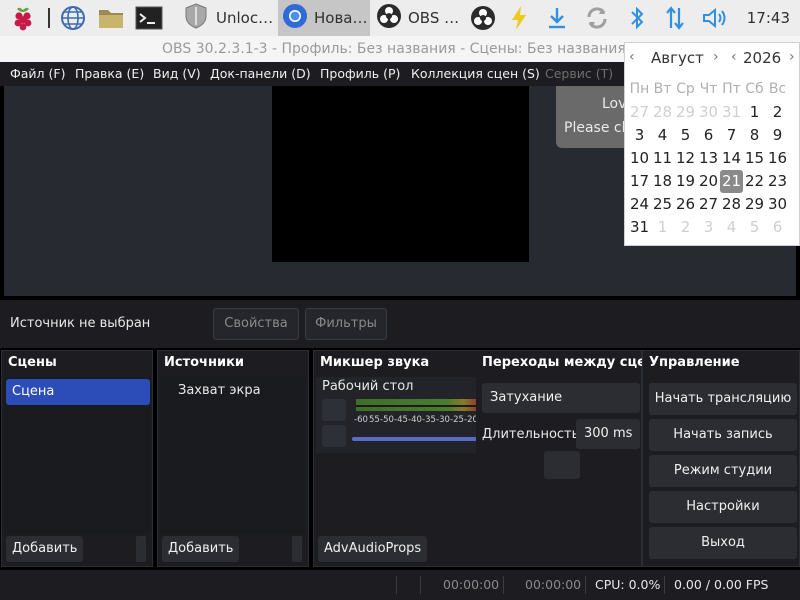  I want to click on scene-item: Сцена, so click(78, 392).